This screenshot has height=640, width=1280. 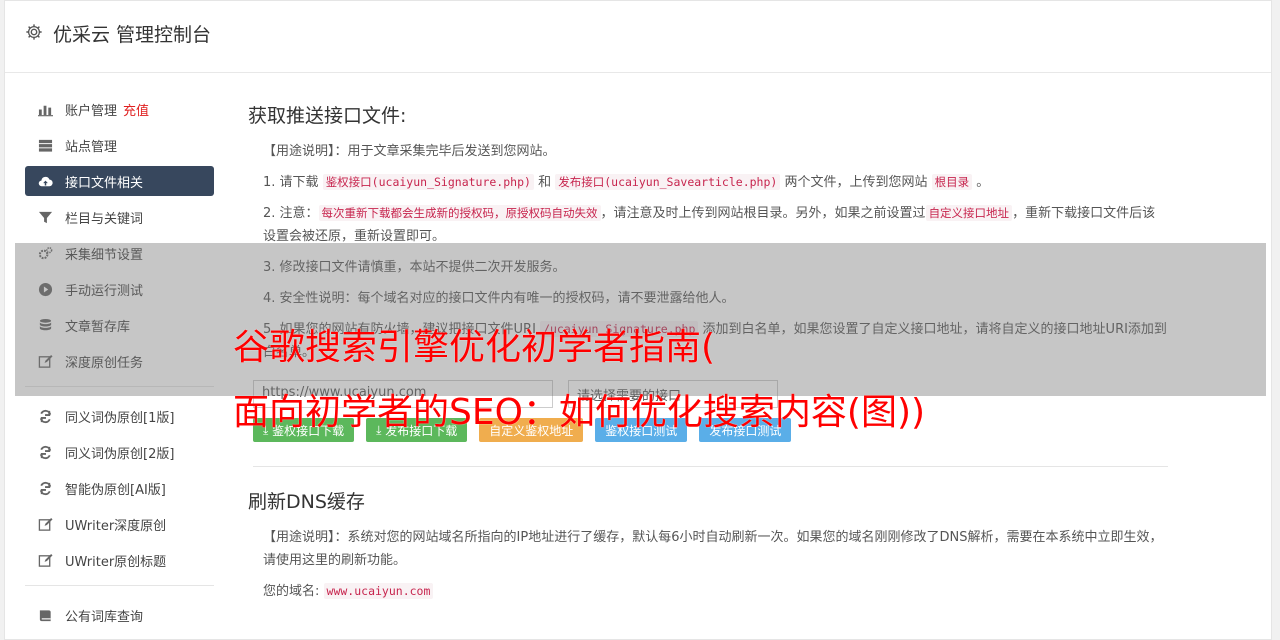 What do you see at coordinates (119, 585) in the screenshot?
I see `sidebar-divider` at bounding box center [119, 585].